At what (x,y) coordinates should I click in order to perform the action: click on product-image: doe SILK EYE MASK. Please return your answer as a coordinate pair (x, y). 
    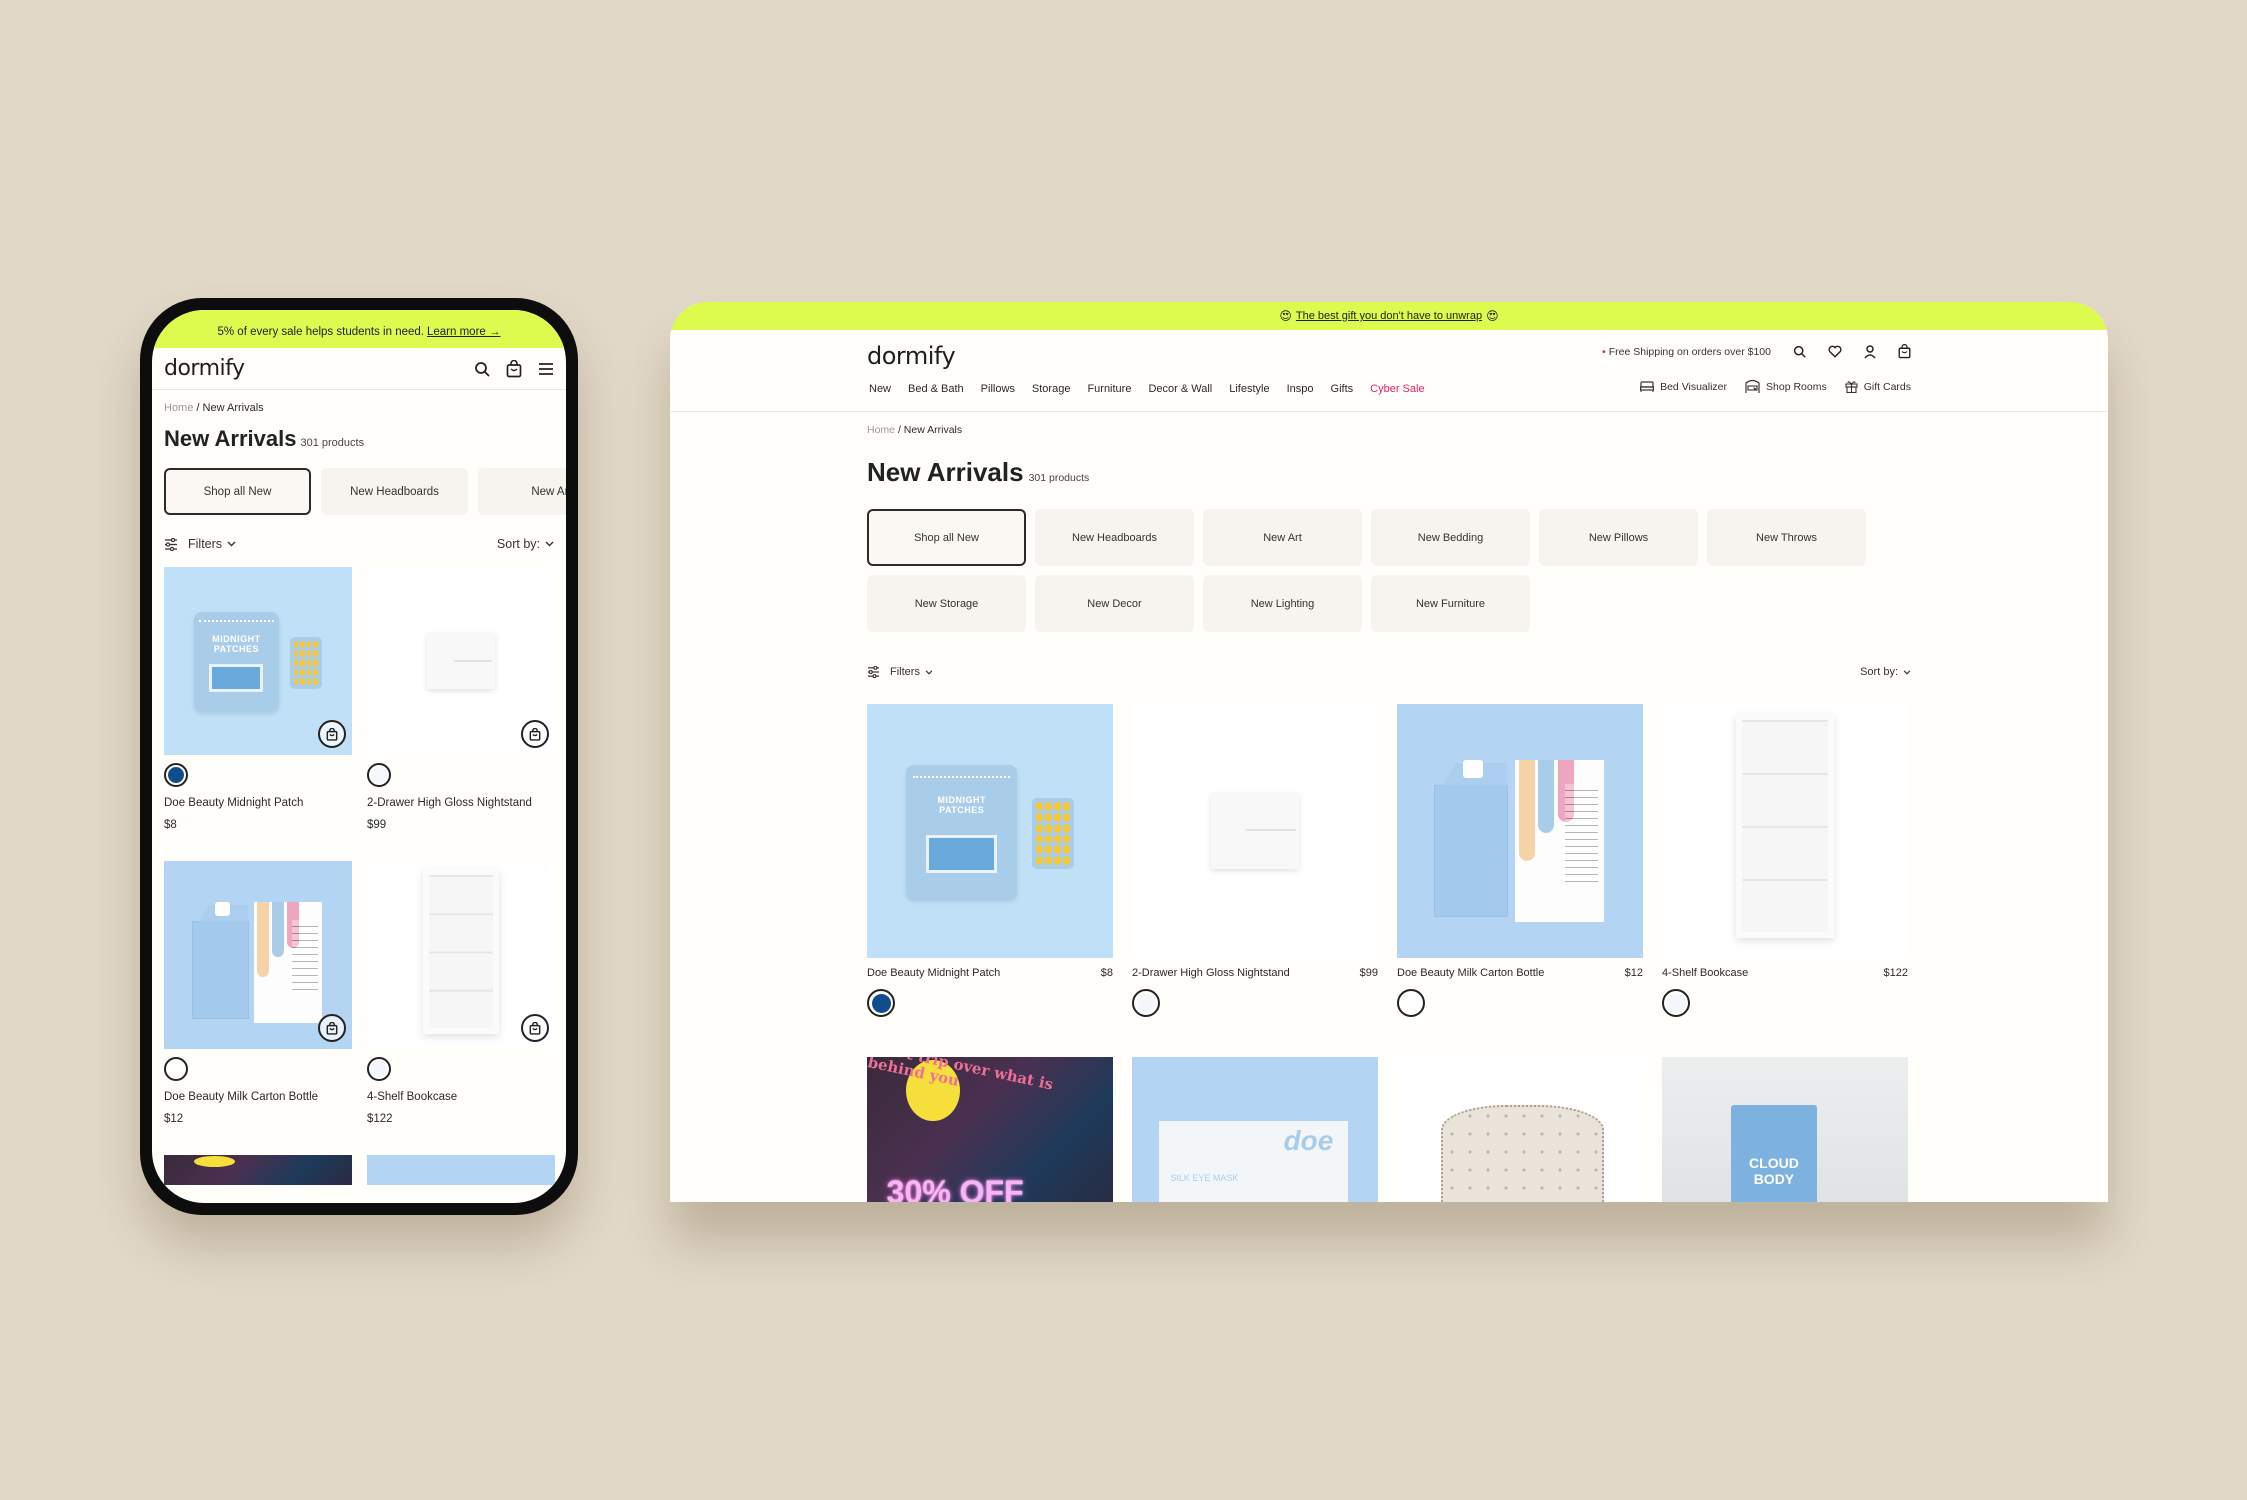
    Looking at the image, I should click on (1255, 1129).